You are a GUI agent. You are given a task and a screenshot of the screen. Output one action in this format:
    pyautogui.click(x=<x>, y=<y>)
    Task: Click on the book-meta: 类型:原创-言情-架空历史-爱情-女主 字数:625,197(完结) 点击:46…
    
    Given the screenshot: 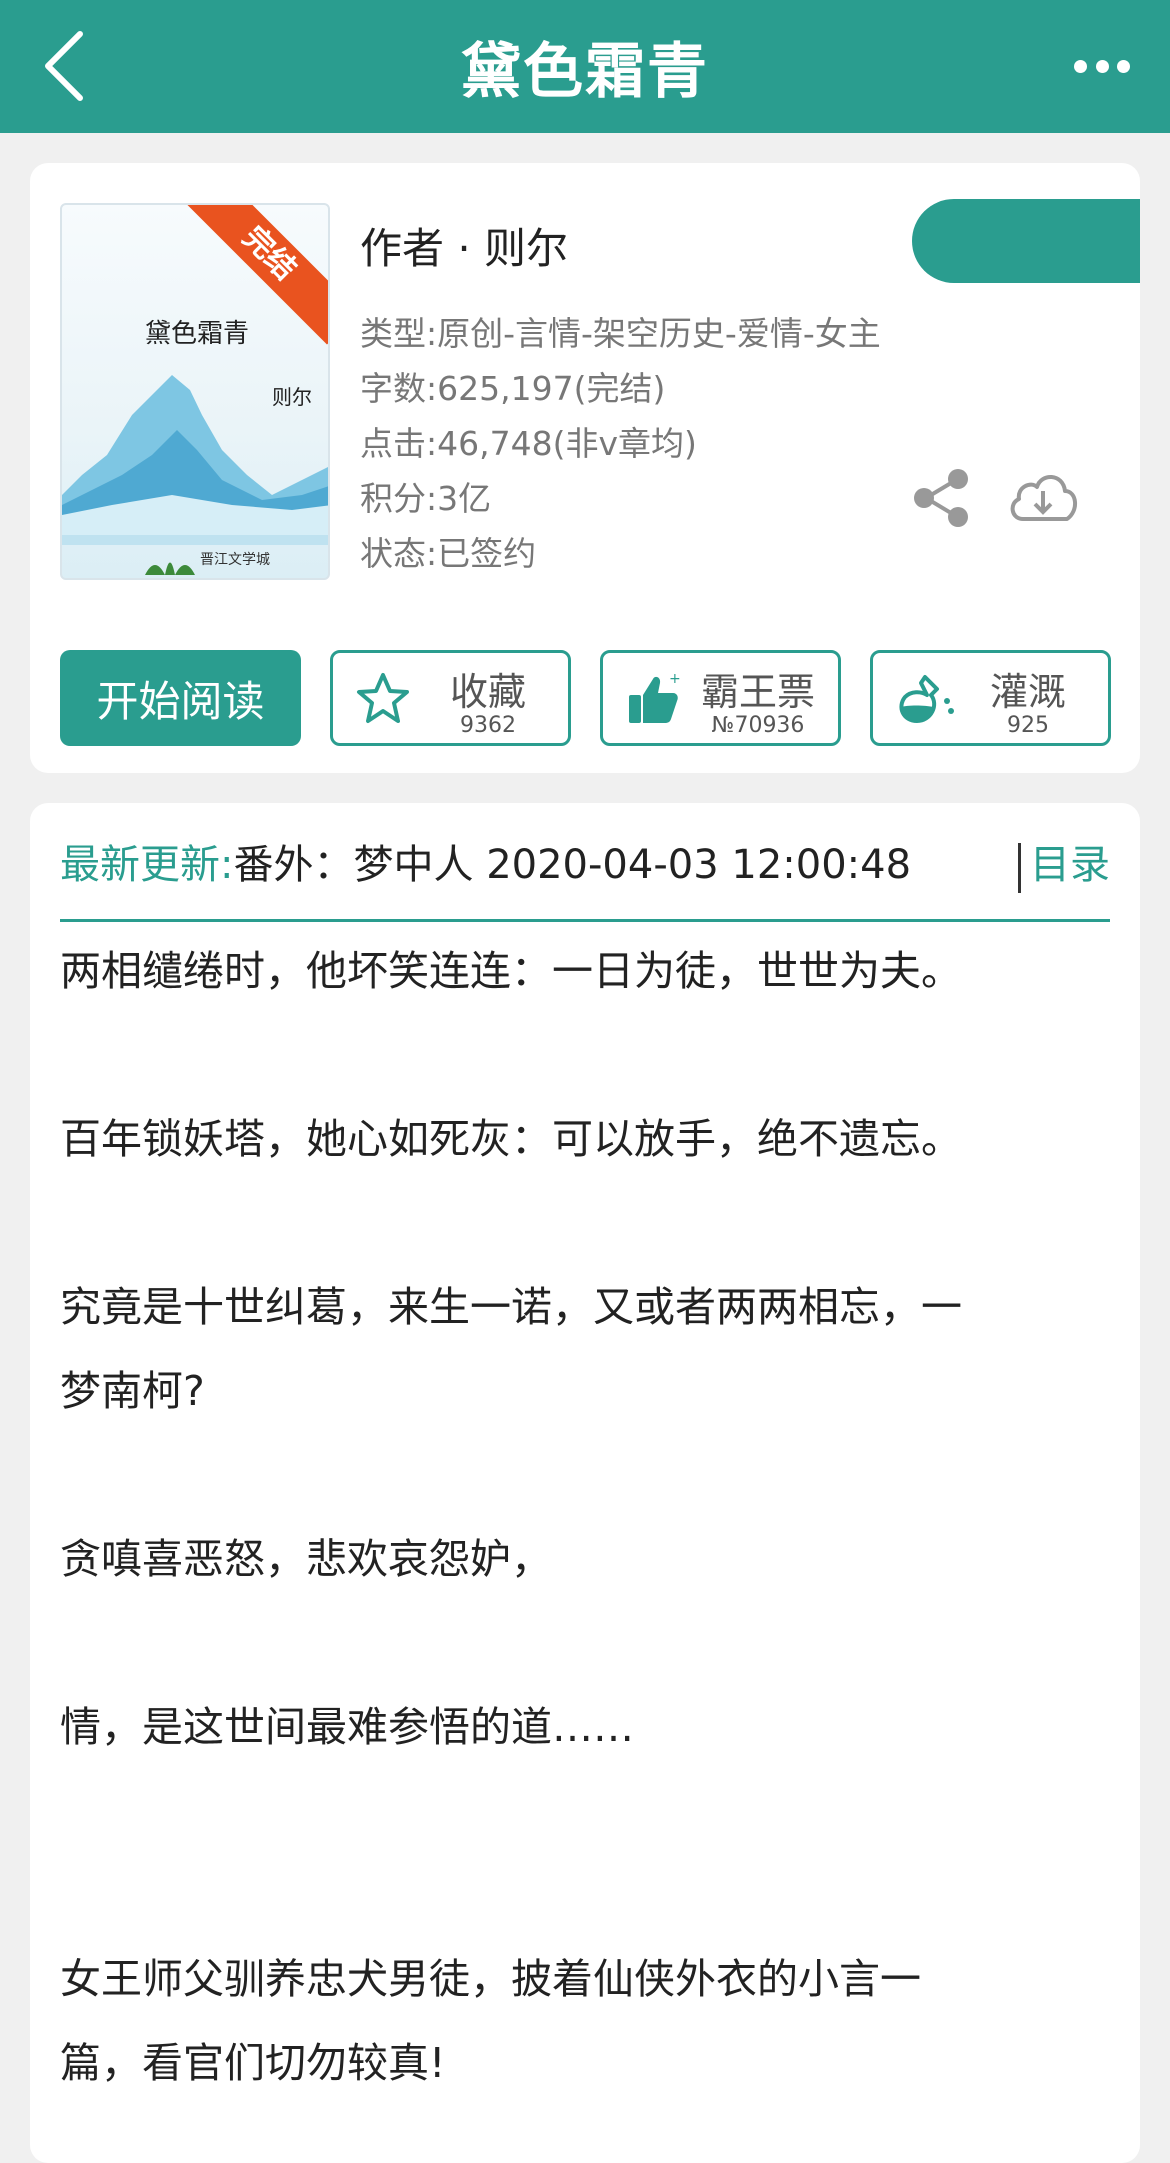 What is the action you would take?
    pyautogui.click(x=620, y=443)
    